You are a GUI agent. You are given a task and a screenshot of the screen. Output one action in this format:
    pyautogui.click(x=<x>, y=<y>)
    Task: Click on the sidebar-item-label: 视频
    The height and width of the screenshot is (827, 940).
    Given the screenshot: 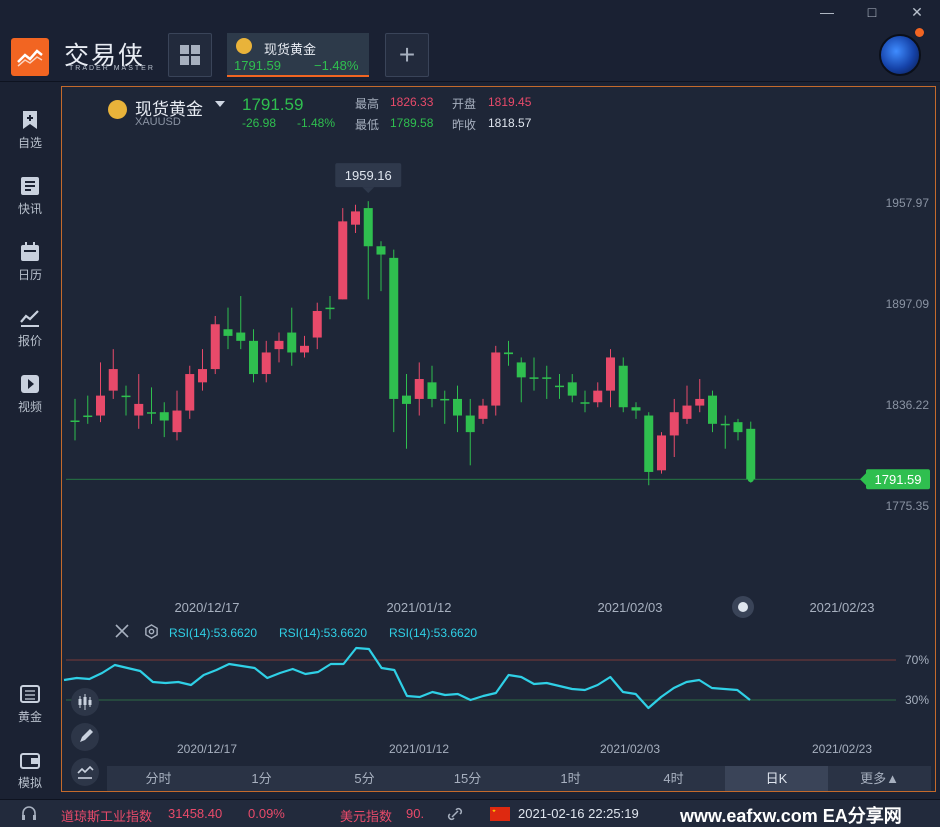 What is the action you would take?
    pyautogui.click(x=29, y=407)
    